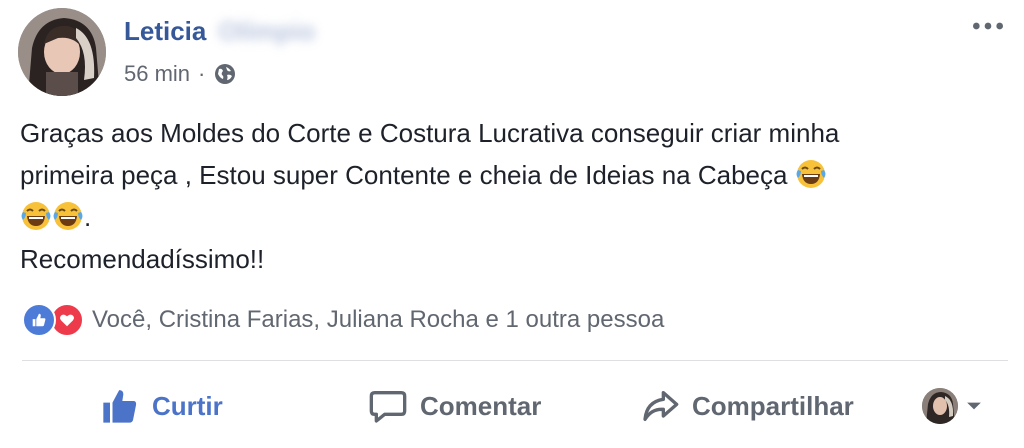 The image size is (1024, 448). Describe the element at coordinates (157, 74) in the screenshot. I see `post-timestamp: 56 min` at that location.